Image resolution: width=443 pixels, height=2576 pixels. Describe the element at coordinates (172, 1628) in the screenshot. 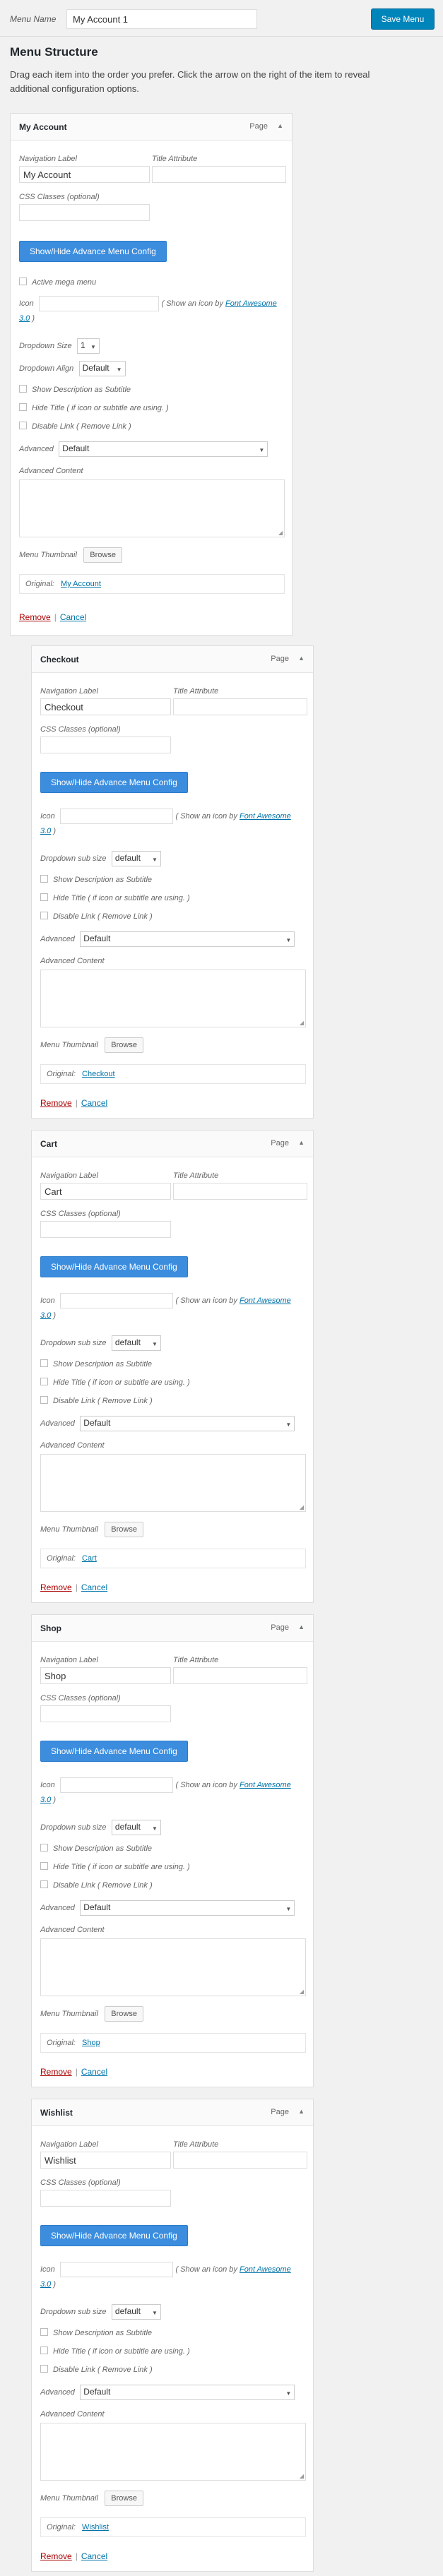

I see `menu-item-handle: Shop Page ▲` at that location.